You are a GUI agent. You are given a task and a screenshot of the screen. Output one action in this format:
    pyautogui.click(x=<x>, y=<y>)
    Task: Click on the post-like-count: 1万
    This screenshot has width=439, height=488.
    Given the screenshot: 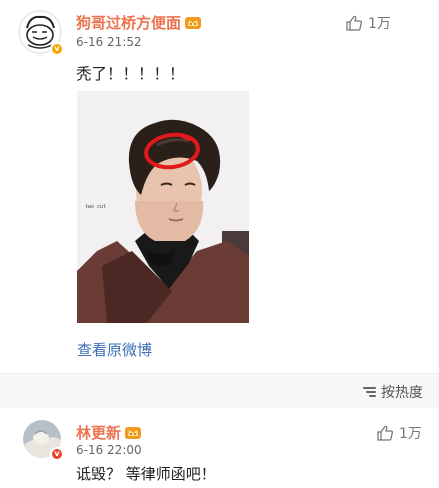 What is the action you would take?
    pyautogui.click(x=379, y=24)
    